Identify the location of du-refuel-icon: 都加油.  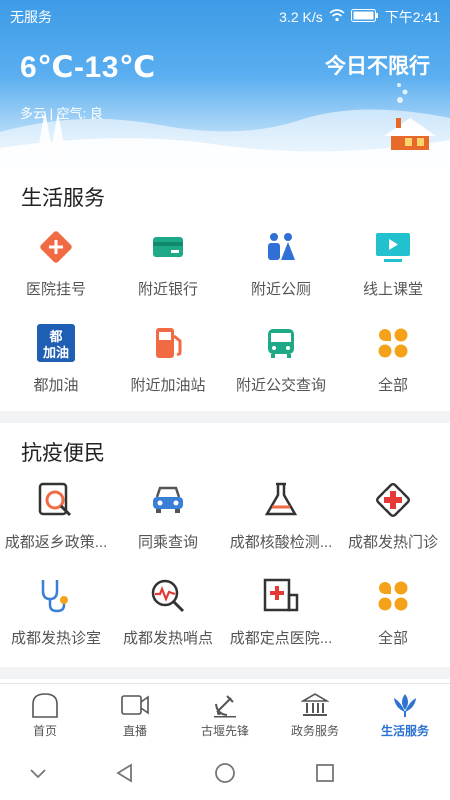
(56, 343).